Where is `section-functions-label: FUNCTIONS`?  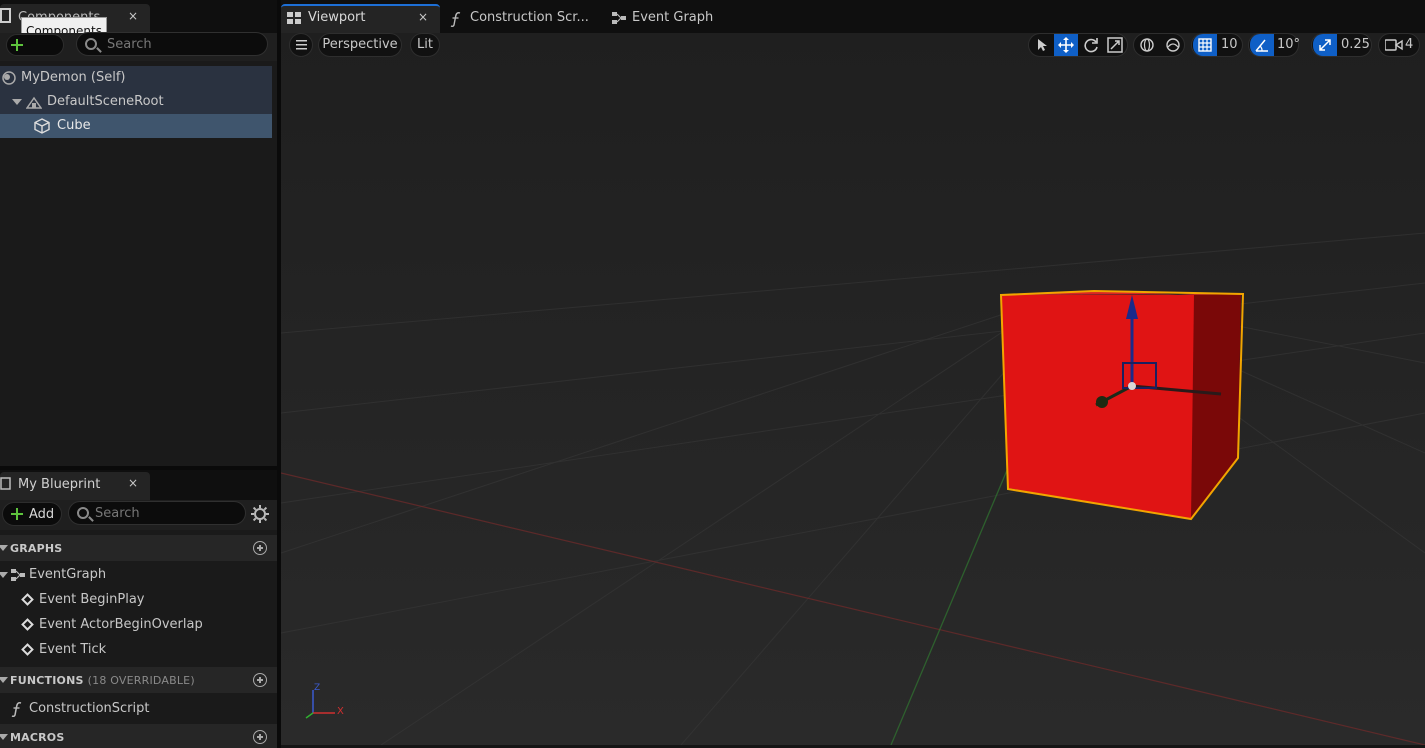 section-functions-label: FUNCTIONS is located at coordinates (47, 680).